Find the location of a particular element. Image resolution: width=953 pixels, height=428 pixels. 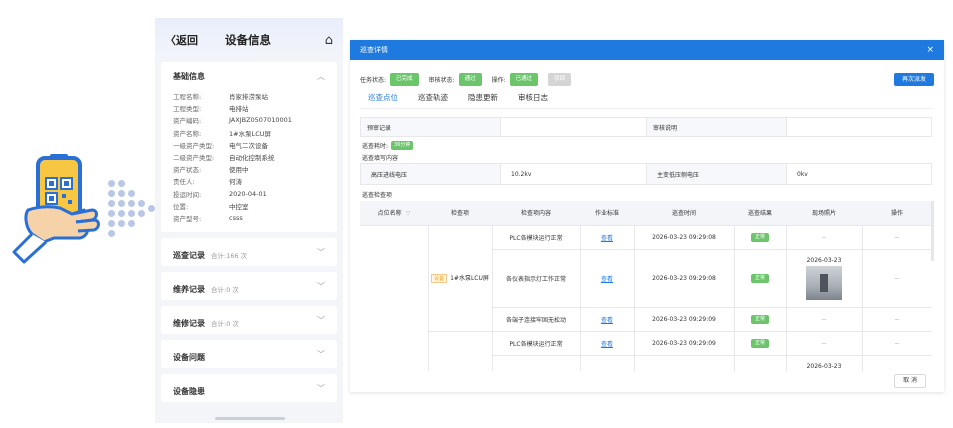

section-card: 设备问题 ﹀ is located at coordinates (249, 354).